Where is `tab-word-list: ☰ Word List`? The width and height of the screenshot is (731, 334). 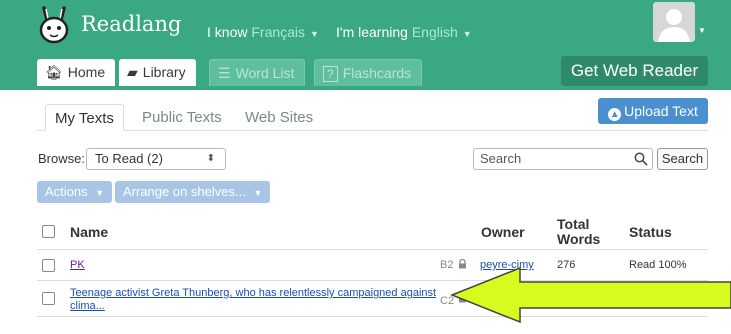
tab-word-list: ☰ Word List is located at coordinates (257, 72).